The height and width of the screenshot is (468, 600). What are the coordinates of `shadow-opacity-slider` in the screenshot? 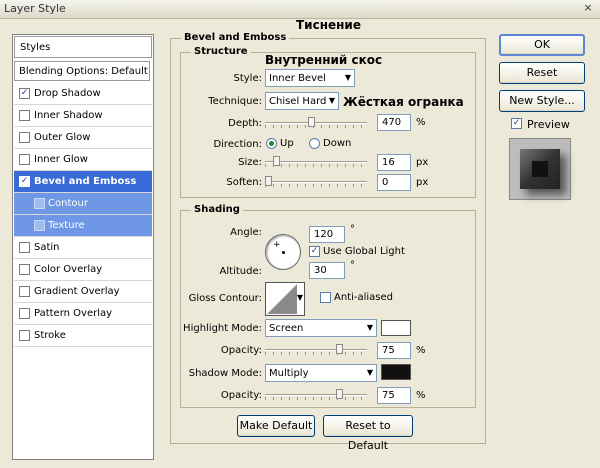 It's located at (316, 395).